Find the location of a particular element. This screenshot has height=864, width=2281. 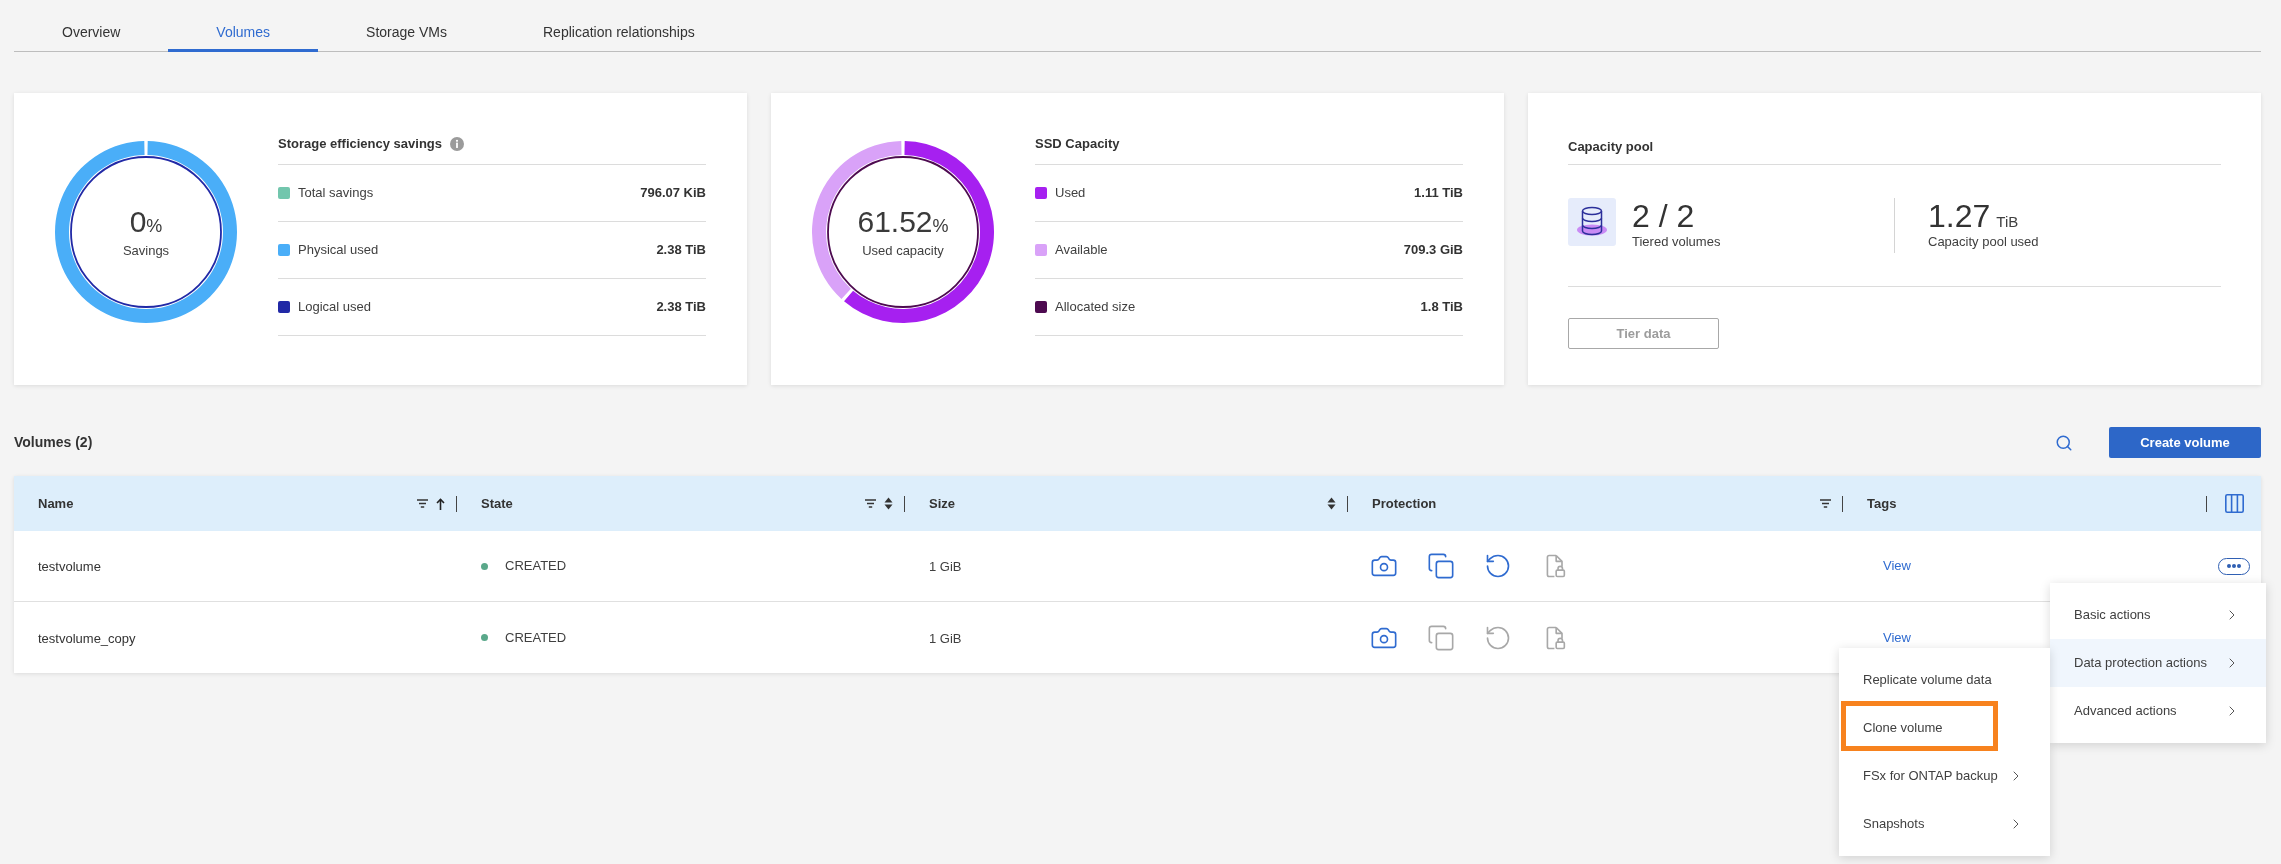

tab: Overview is located at coordinates (91, 26).